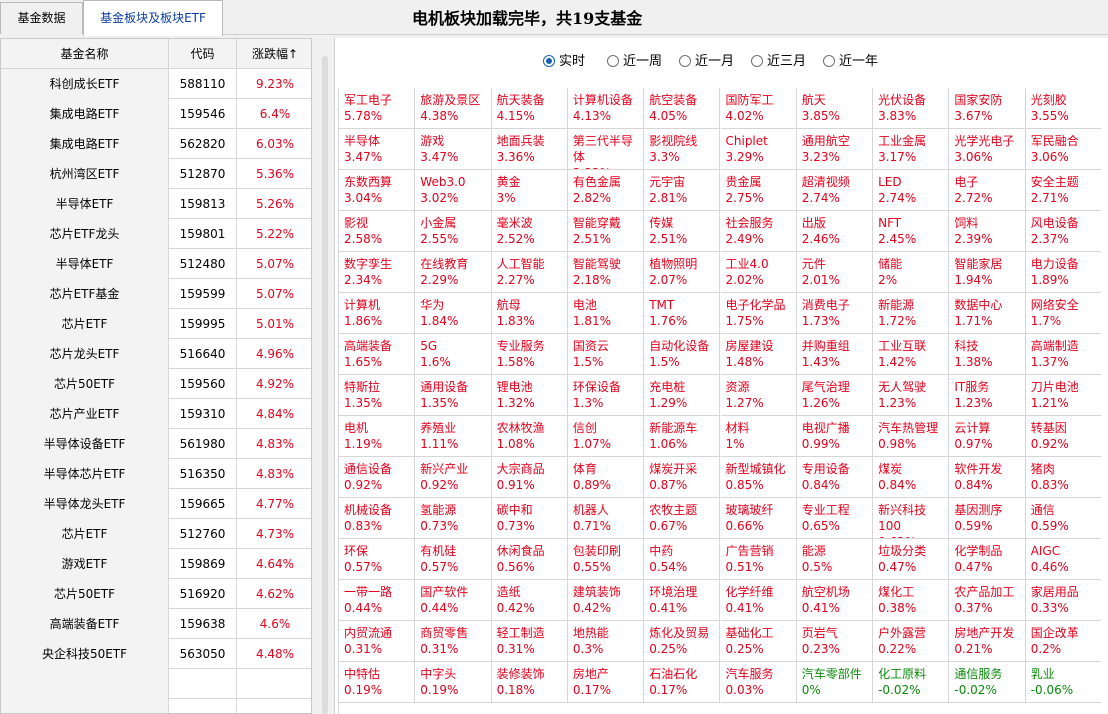 This screenshot has height=714, width=1108. Describe the element at coordinates (682, 477) in the screenshot. I see `sector-cell: 煤炭开采 0.87%` at that location.